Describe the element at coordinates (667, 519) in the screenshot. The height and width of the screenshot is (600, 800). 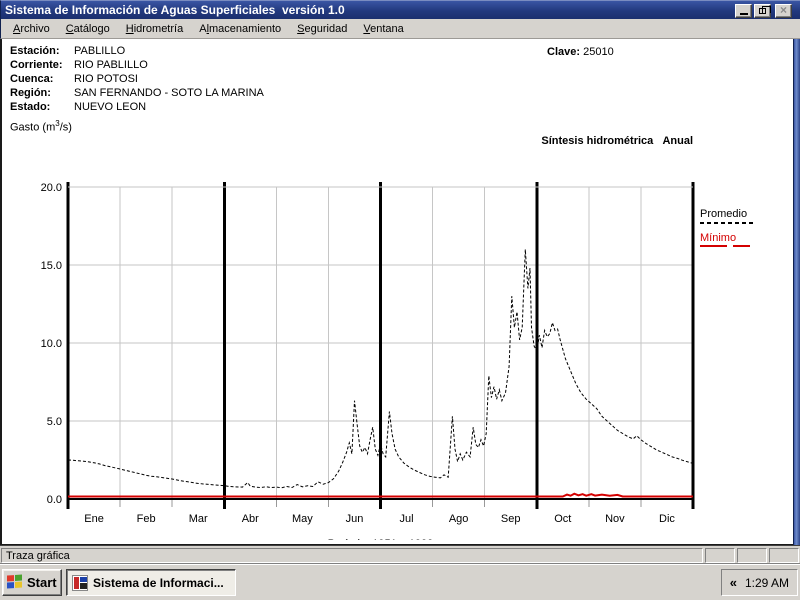
I see `x-tick-label: Dic` at that location.